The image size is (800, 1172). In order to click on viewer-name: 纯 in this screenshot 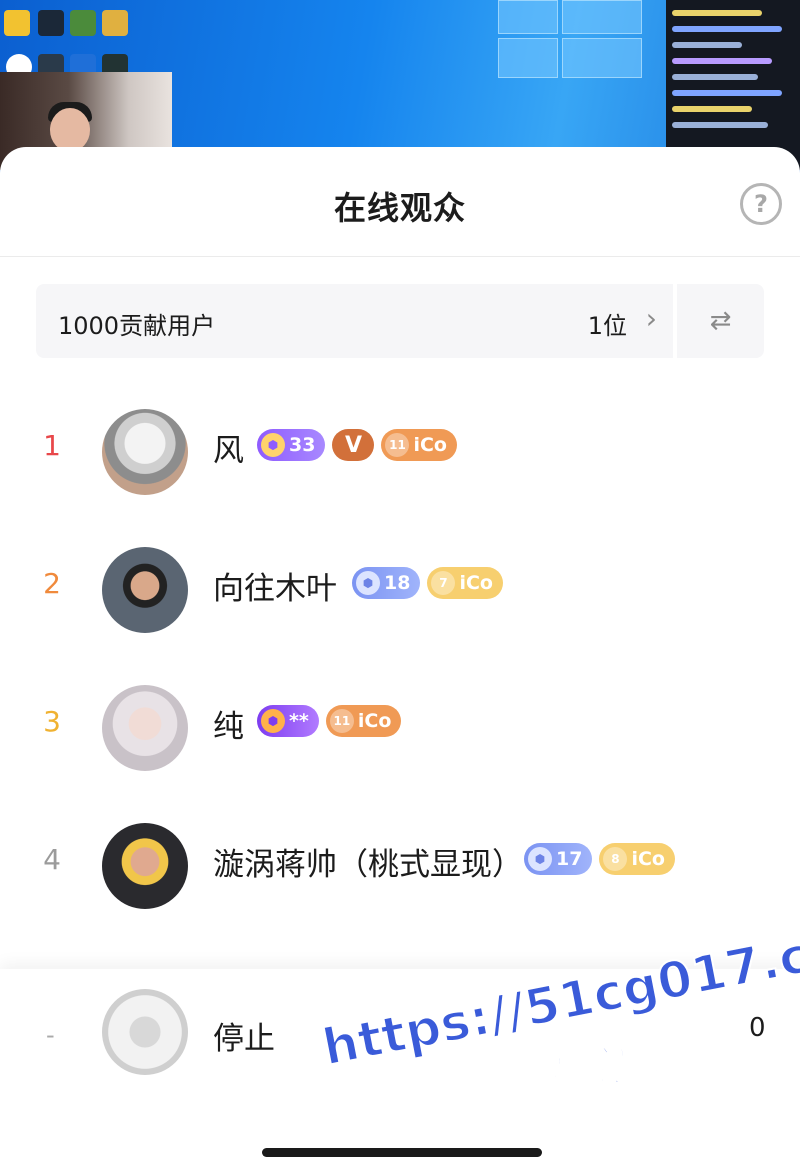, I will do `click(228, 727)`.